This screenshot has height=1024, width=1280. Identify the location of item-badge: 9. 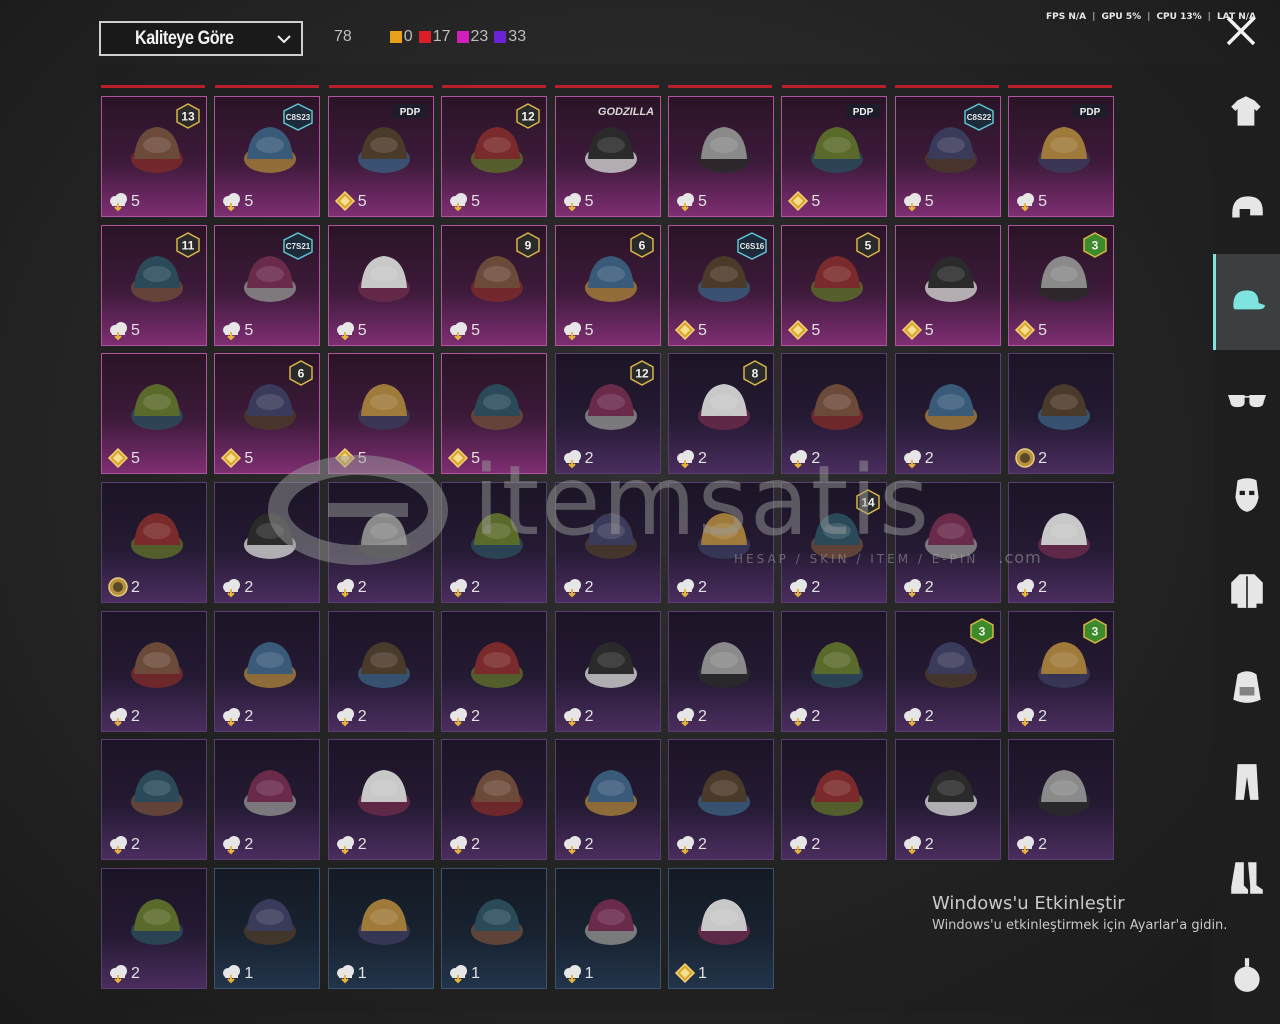
(528, 246).